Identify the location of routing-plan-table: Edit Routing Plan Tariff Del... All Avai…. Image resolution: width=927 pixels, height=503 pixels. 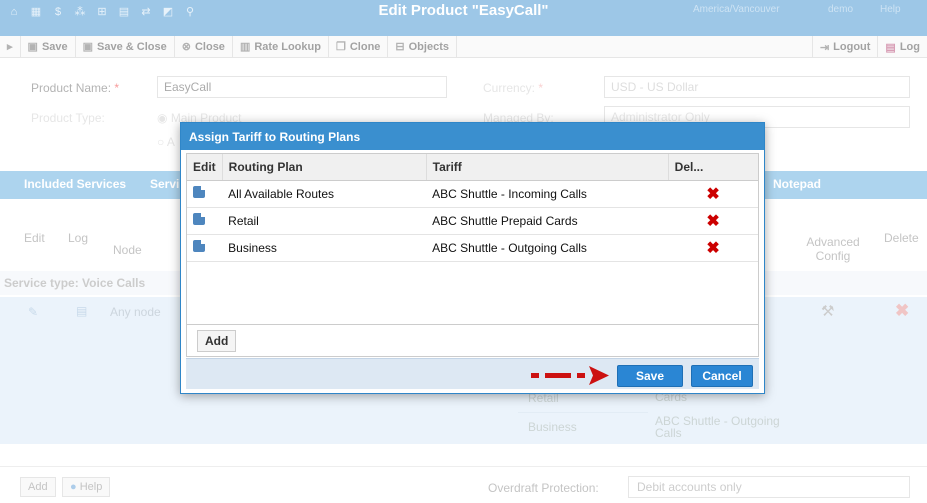
(472, 208).